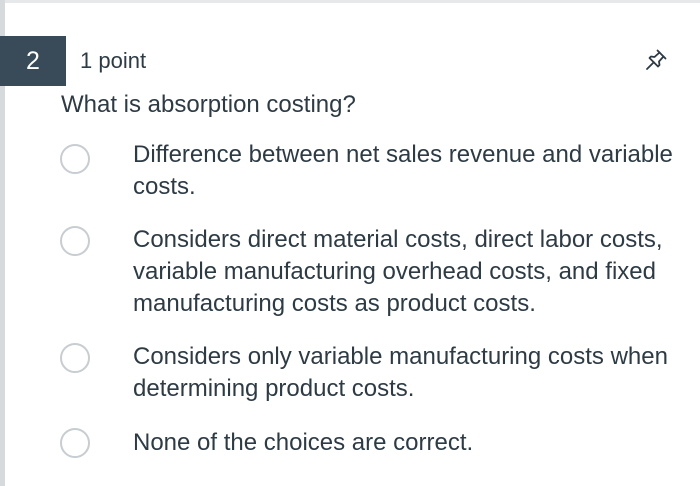 The height and width of the screenshot is (486, 700). Describe the element at coordinates (405, 443) in the screenshot. I see `answer-option-label: None of the choices are correct.` at that location.